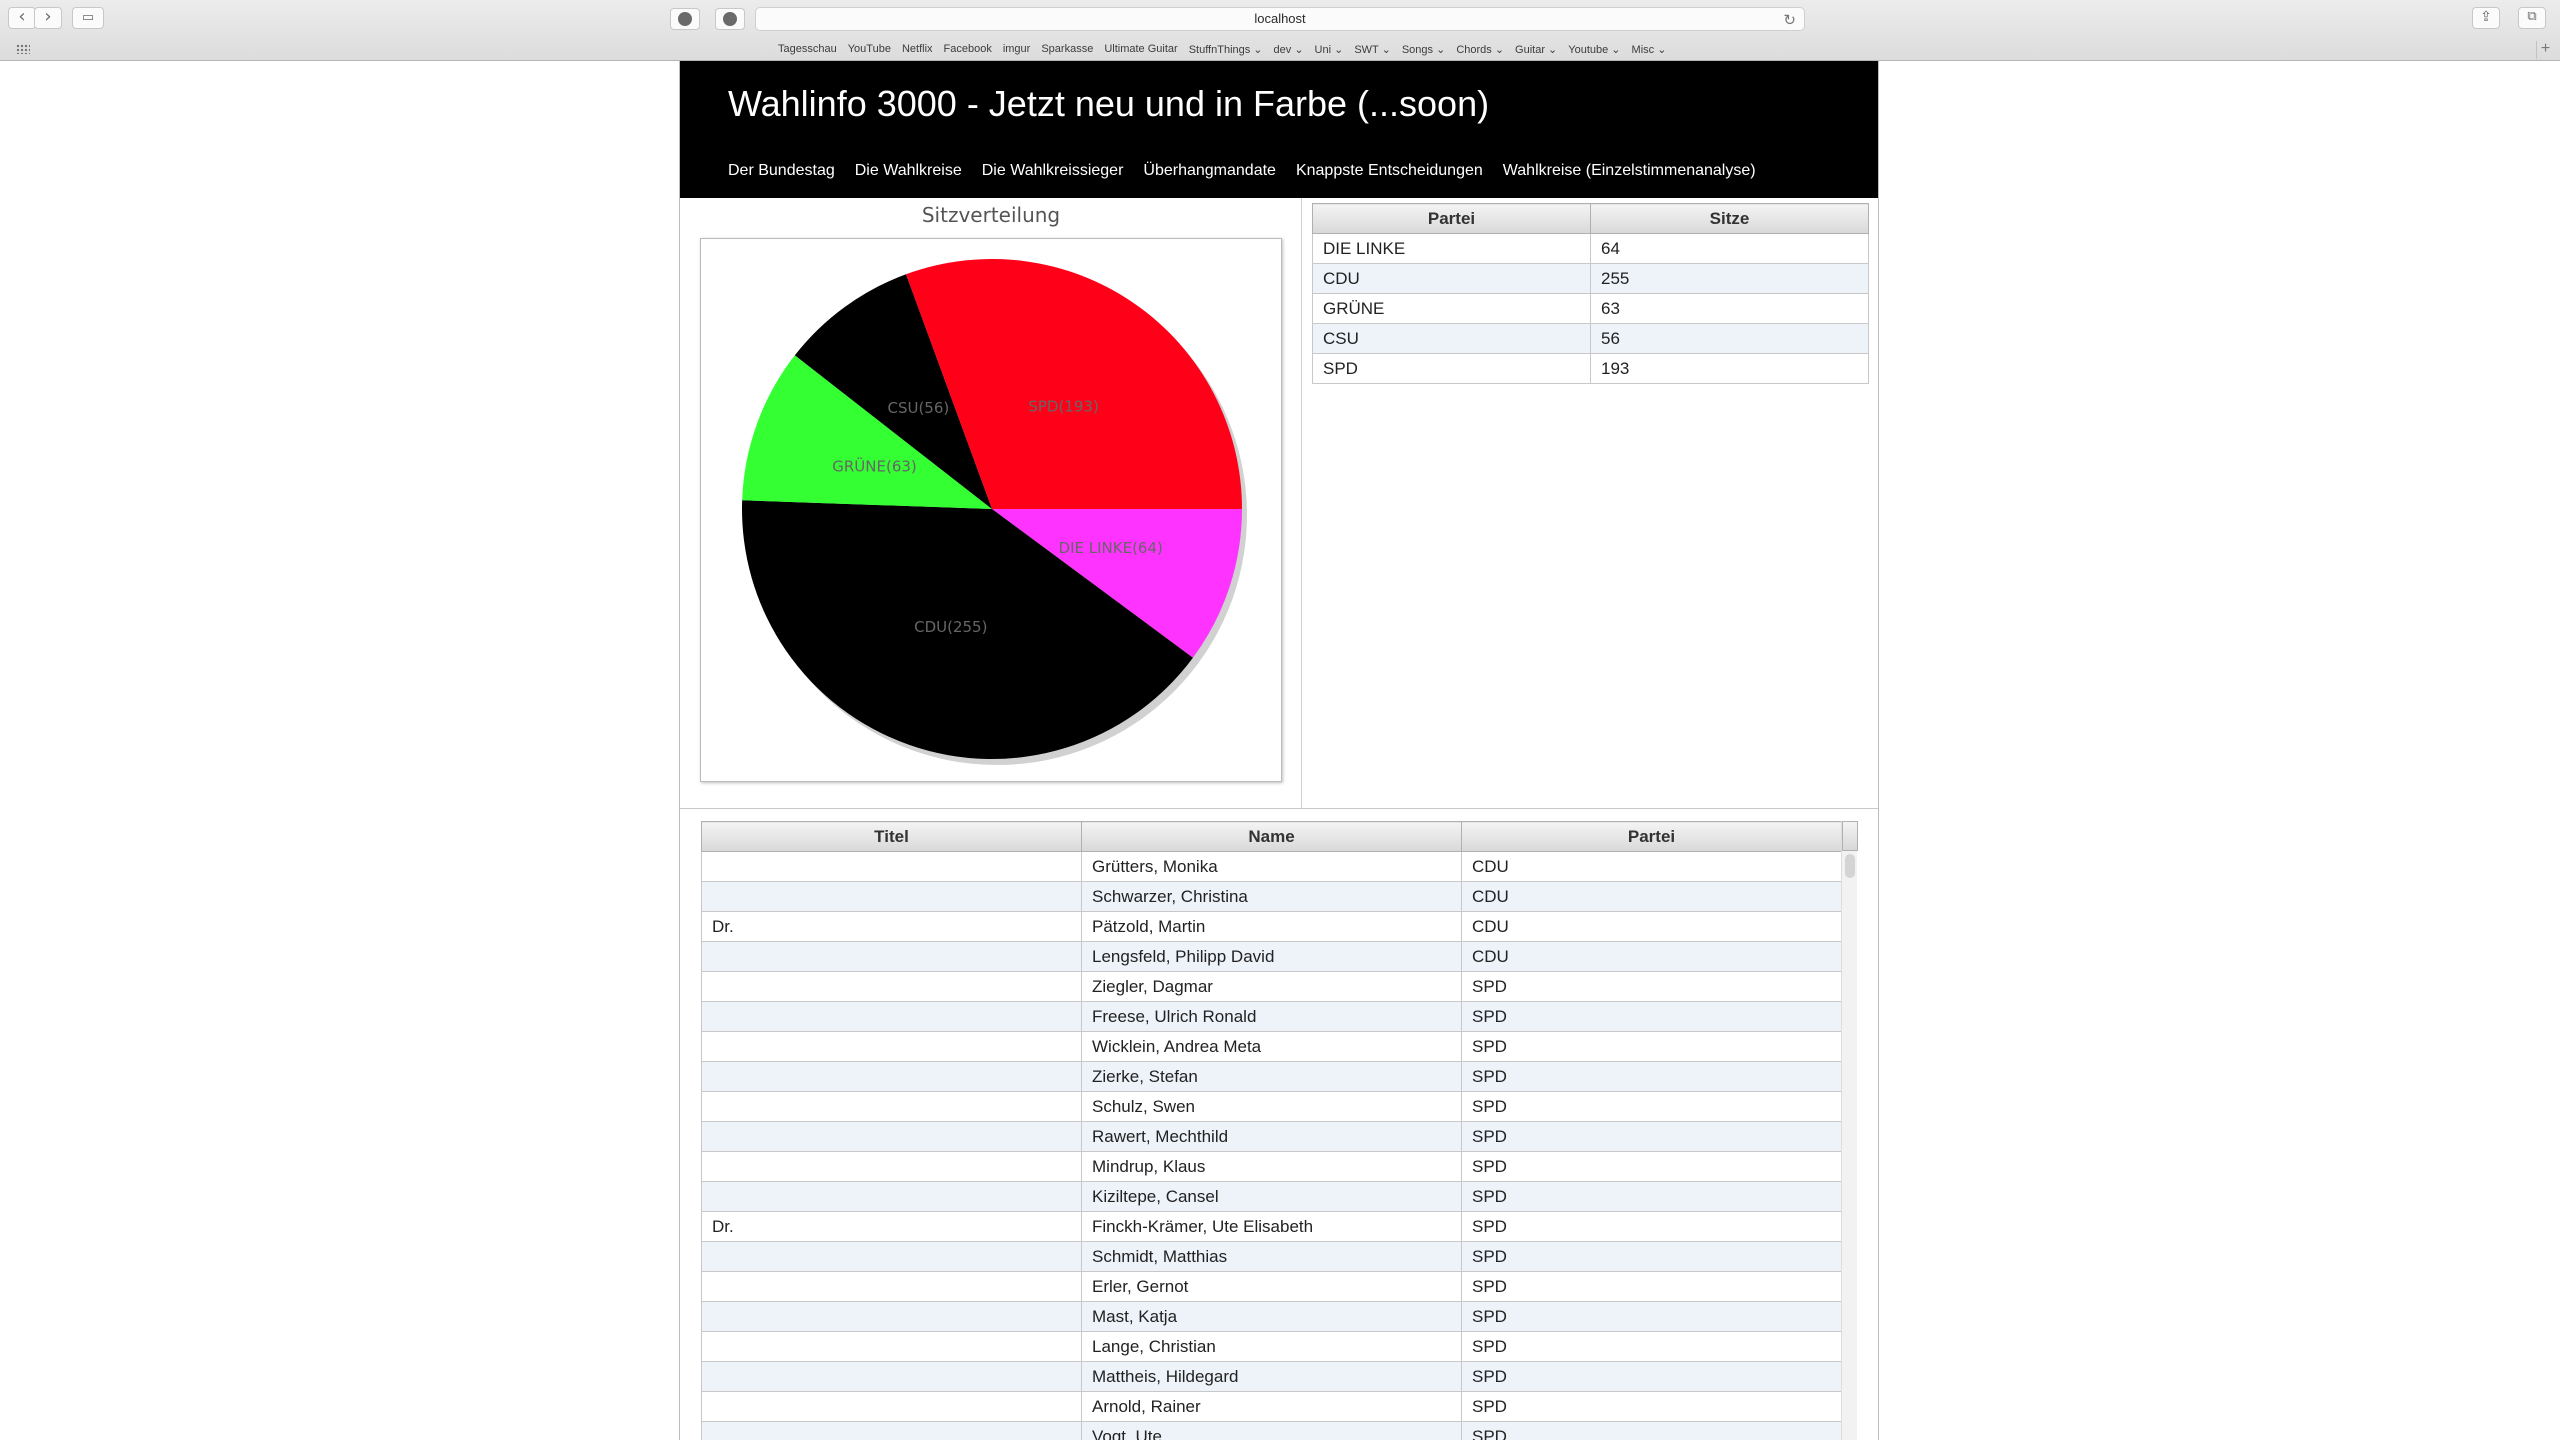  I want to click on column-header: Titel, so click(891, 836).